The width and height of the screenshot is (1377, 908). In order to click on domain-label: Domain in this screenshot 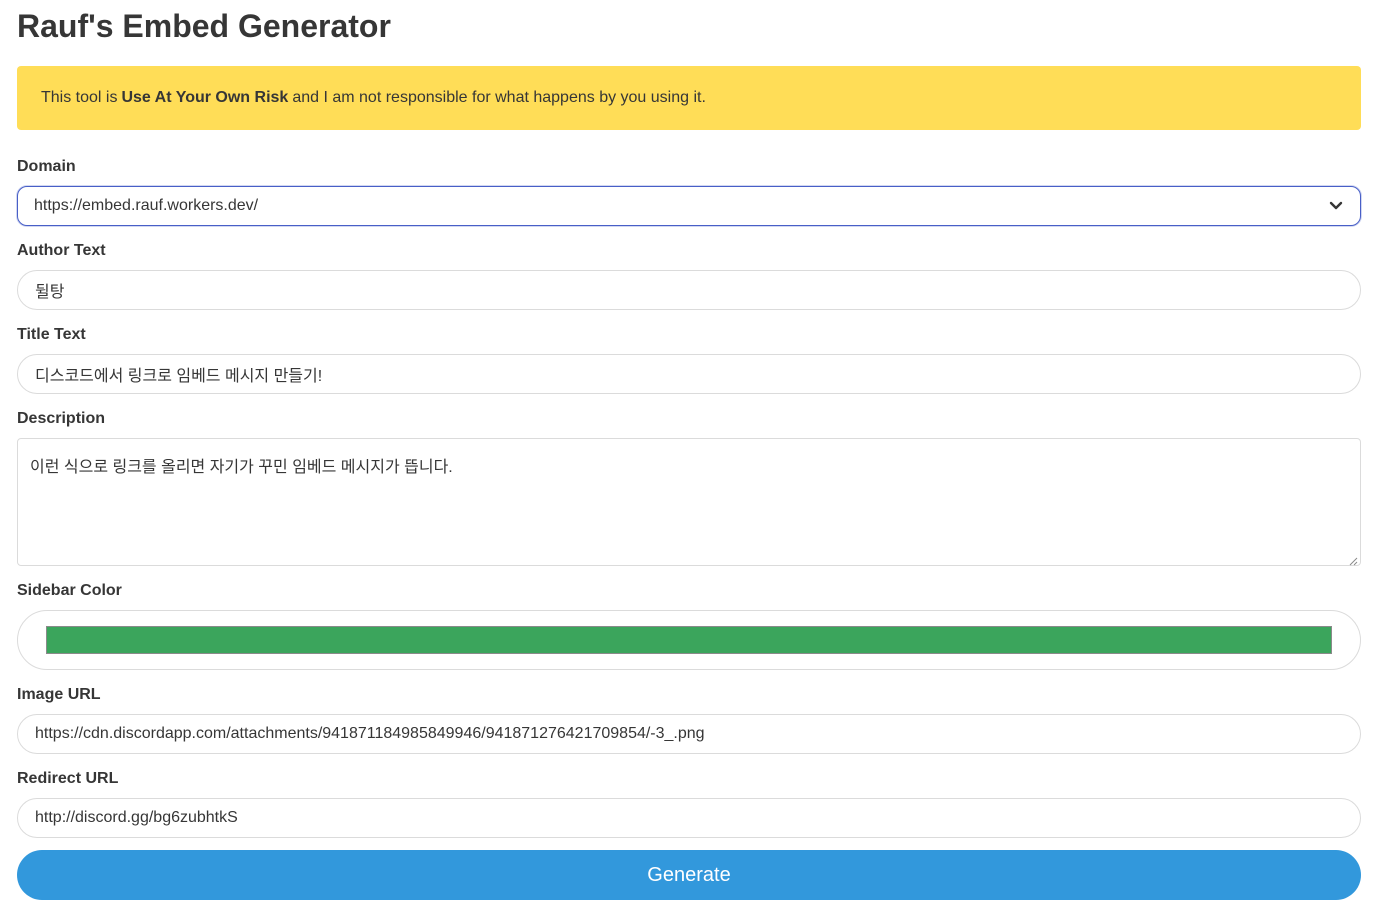, I will do `click(46, 166)`.